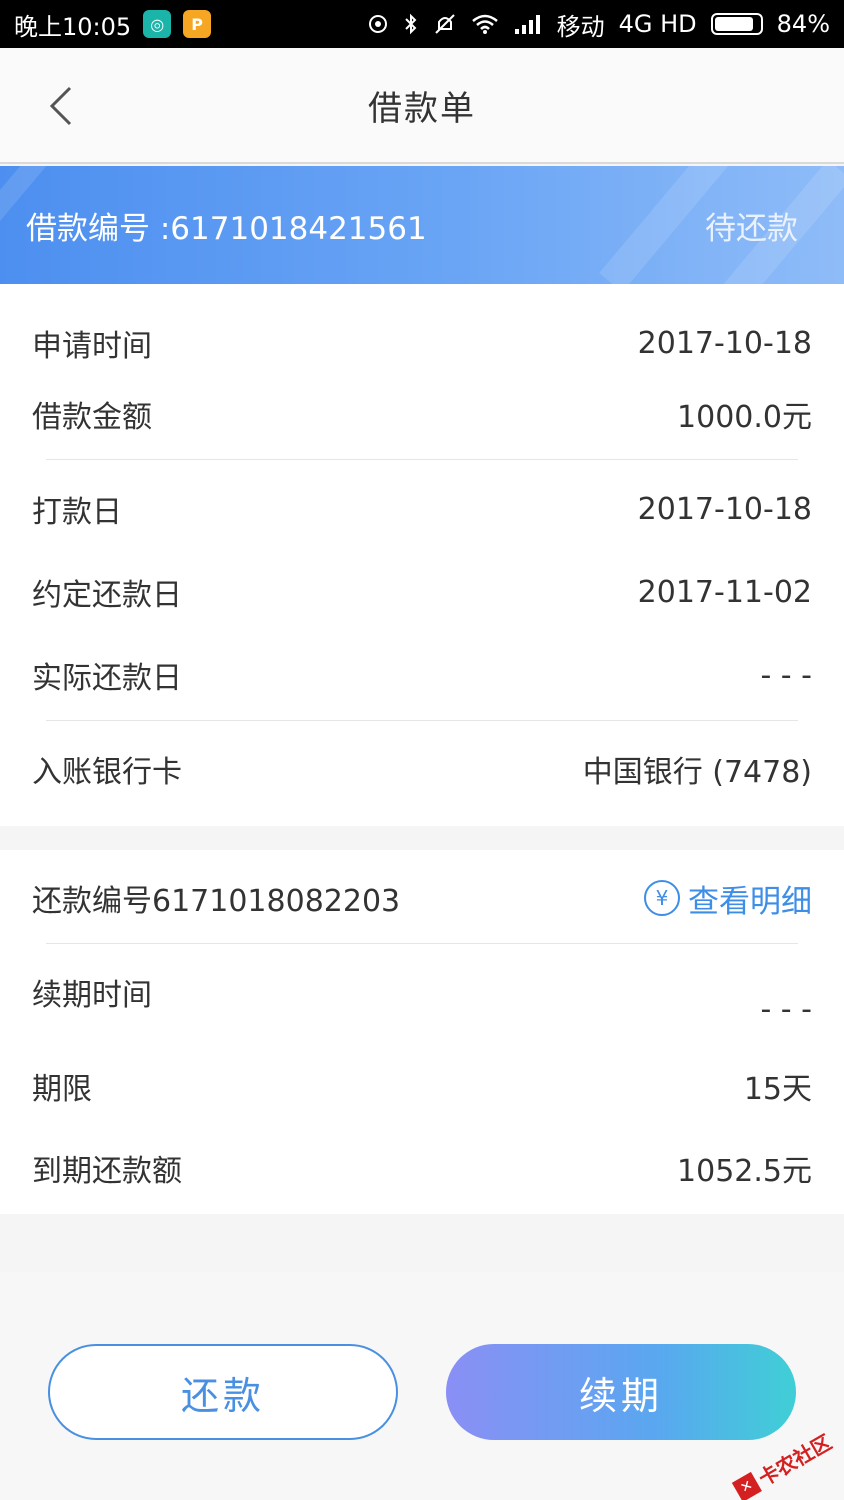 Image resolution: width=844 pixels, height=1500 pixels. What do you see at coordinates (62, 1089) in the screenshot?
I see `row-label: 期限` at bounding box center [62, 1089].